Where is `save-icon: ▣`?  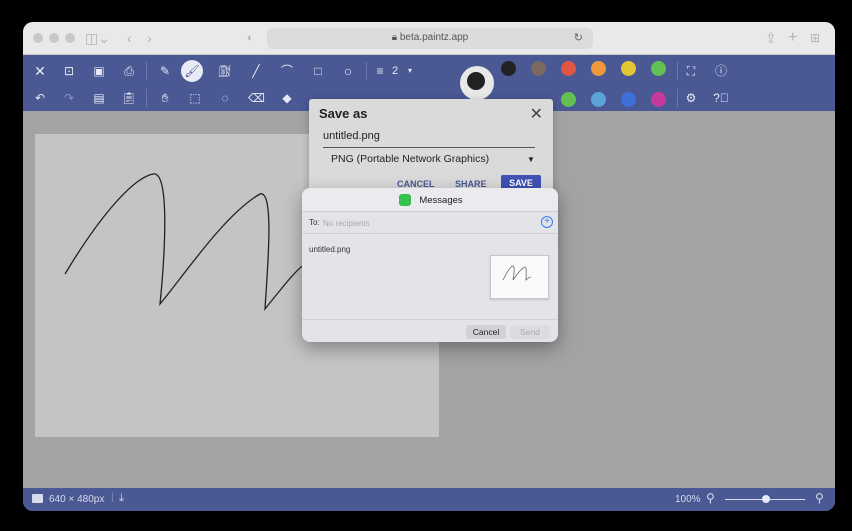
save-icon: ▣ is located at coordinates (99, 71).